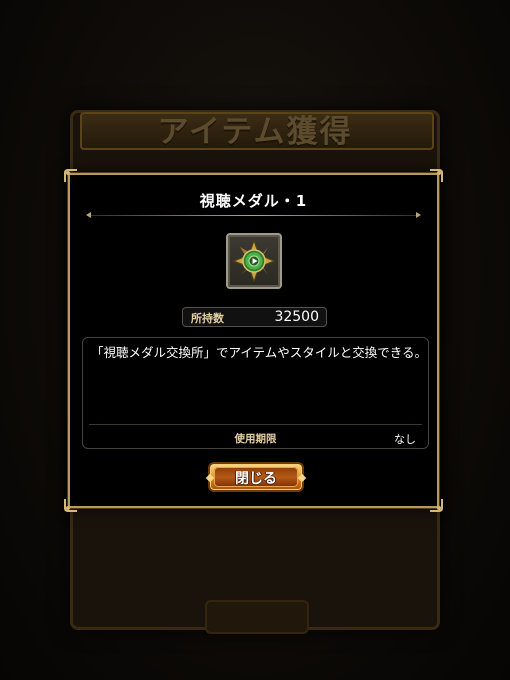 The height and width of the screenshot is (680, 510). Describe the element at coordinates (255, 439) in the screenshot. I see `expiry-label: 使用期限` at that location.